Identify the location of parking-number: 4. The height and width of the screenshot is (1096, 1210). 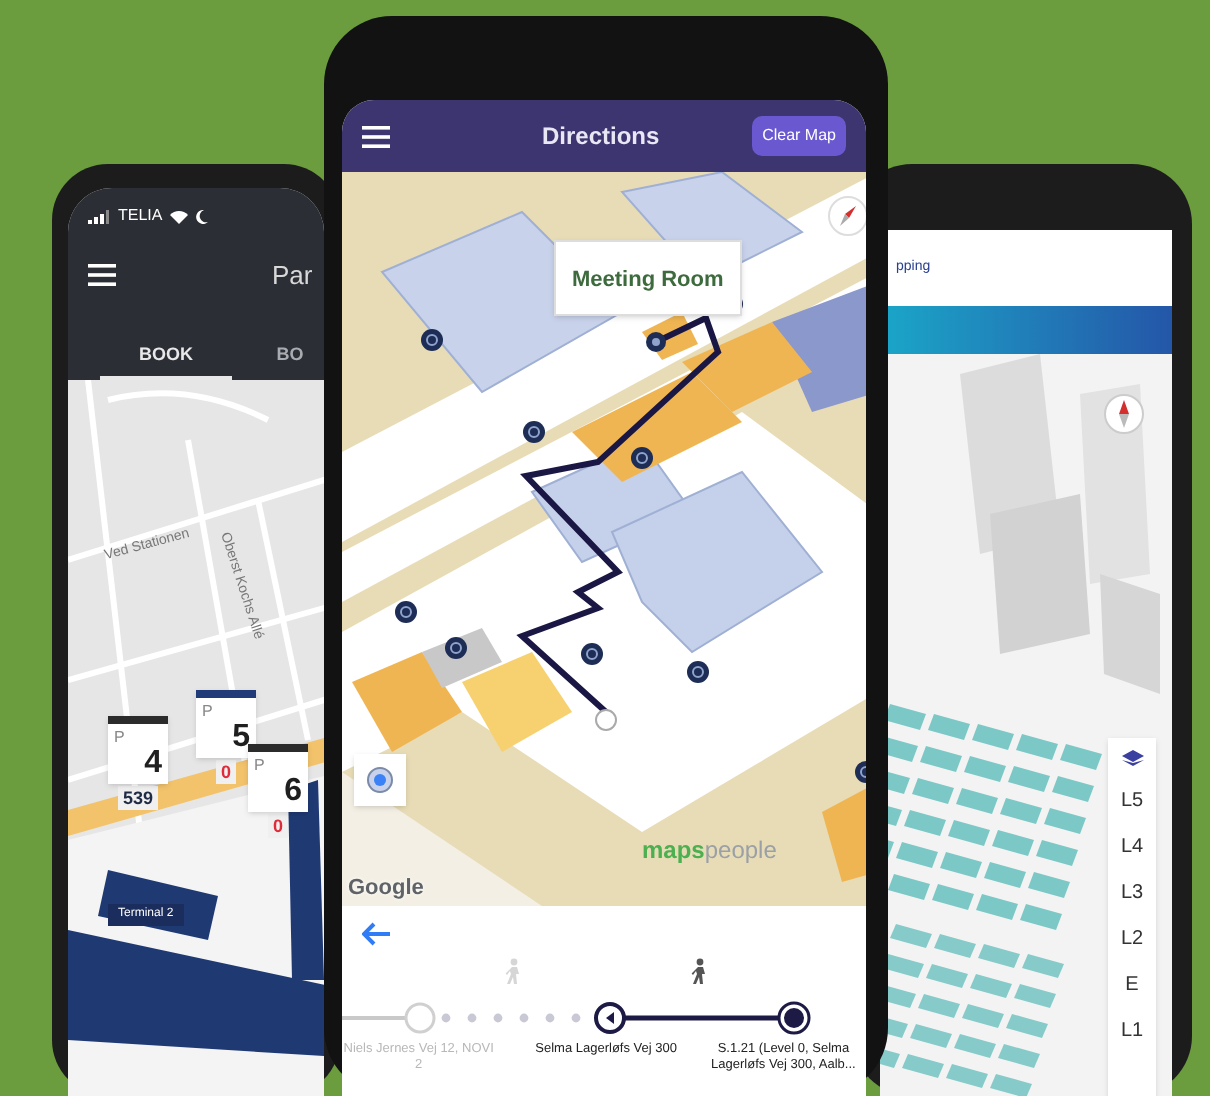
(153, 764).